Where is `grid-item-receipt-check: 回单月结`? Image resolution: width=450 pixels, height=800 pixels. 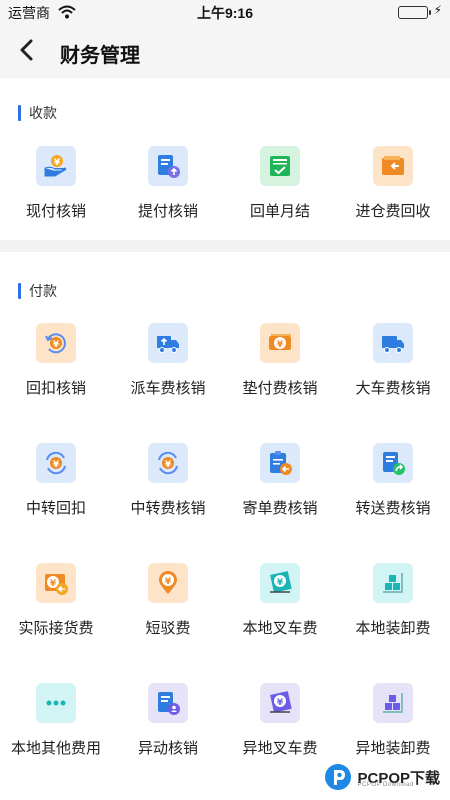 grid-item-receipt-check: 回单月结 is located at coordinates (280, 196).